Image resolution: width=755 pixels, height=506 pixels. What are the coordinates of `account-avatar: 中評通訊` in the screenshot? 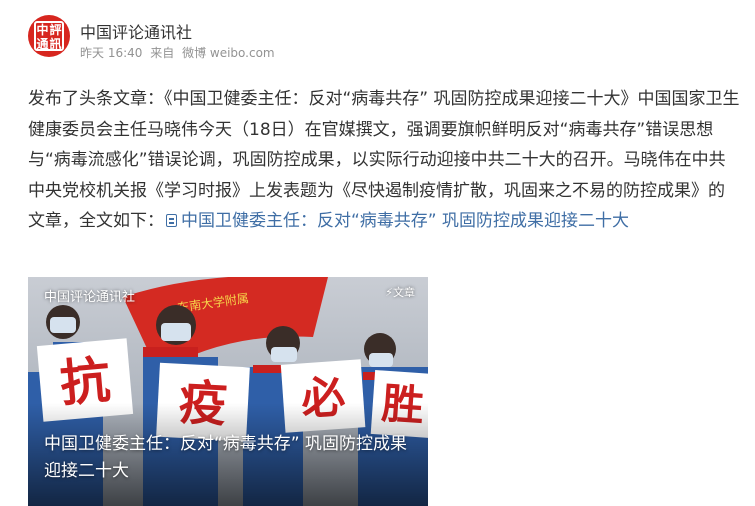 It's located at (49, 36).